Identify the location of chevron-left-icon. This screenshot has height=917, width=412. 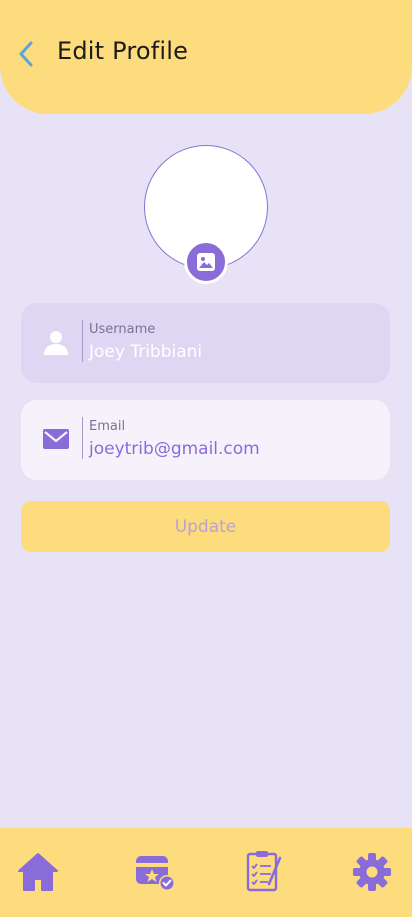
(26, 54).